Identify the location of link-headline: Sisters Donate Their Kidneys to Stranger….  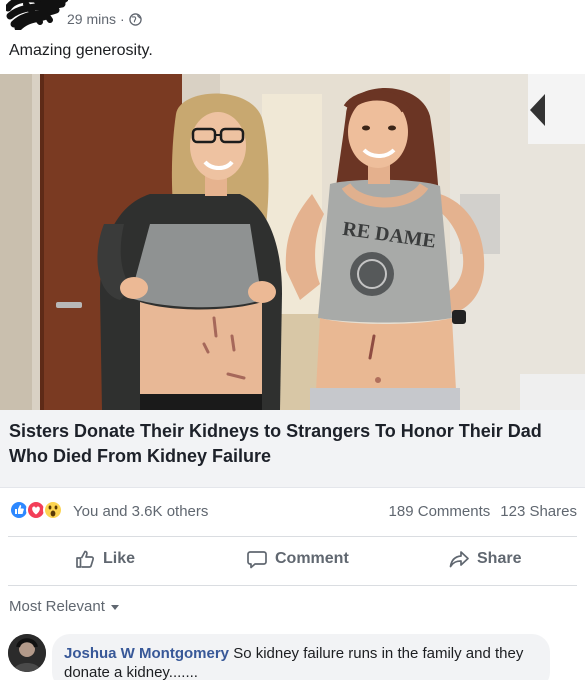
(294, 444).